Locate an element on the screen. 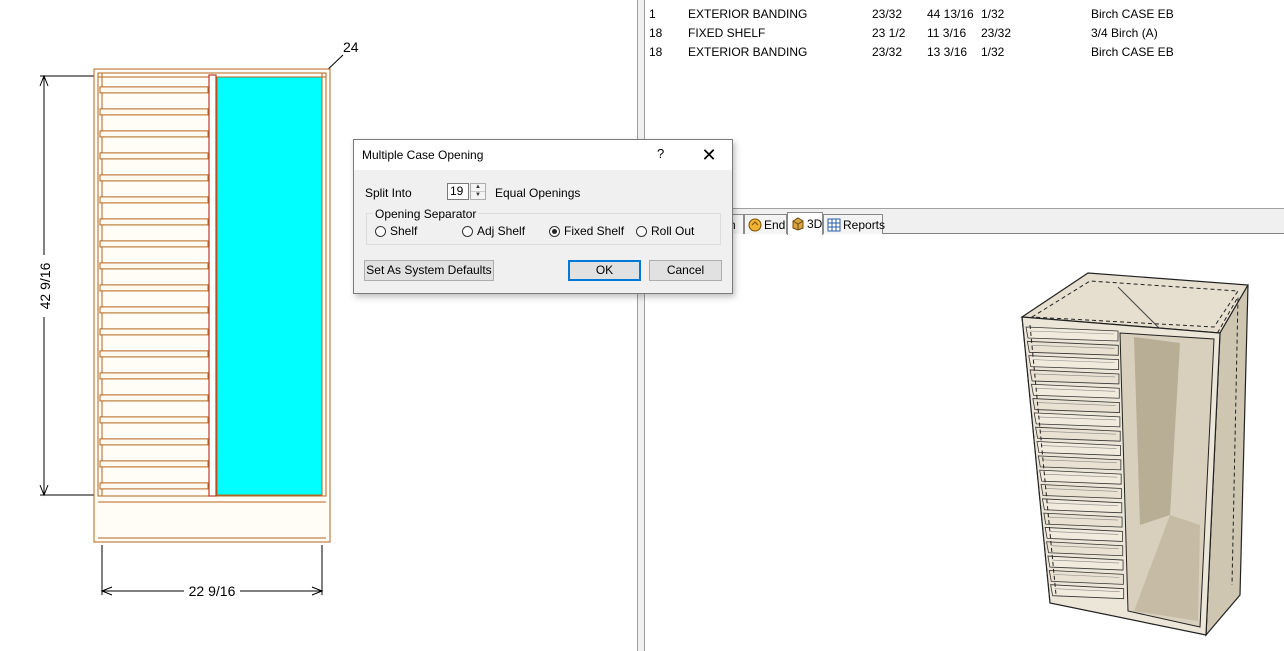 Image resolution: width=1284 pixels, height=651 pixels. ok-button: OK is located at coordinates (604, 270).